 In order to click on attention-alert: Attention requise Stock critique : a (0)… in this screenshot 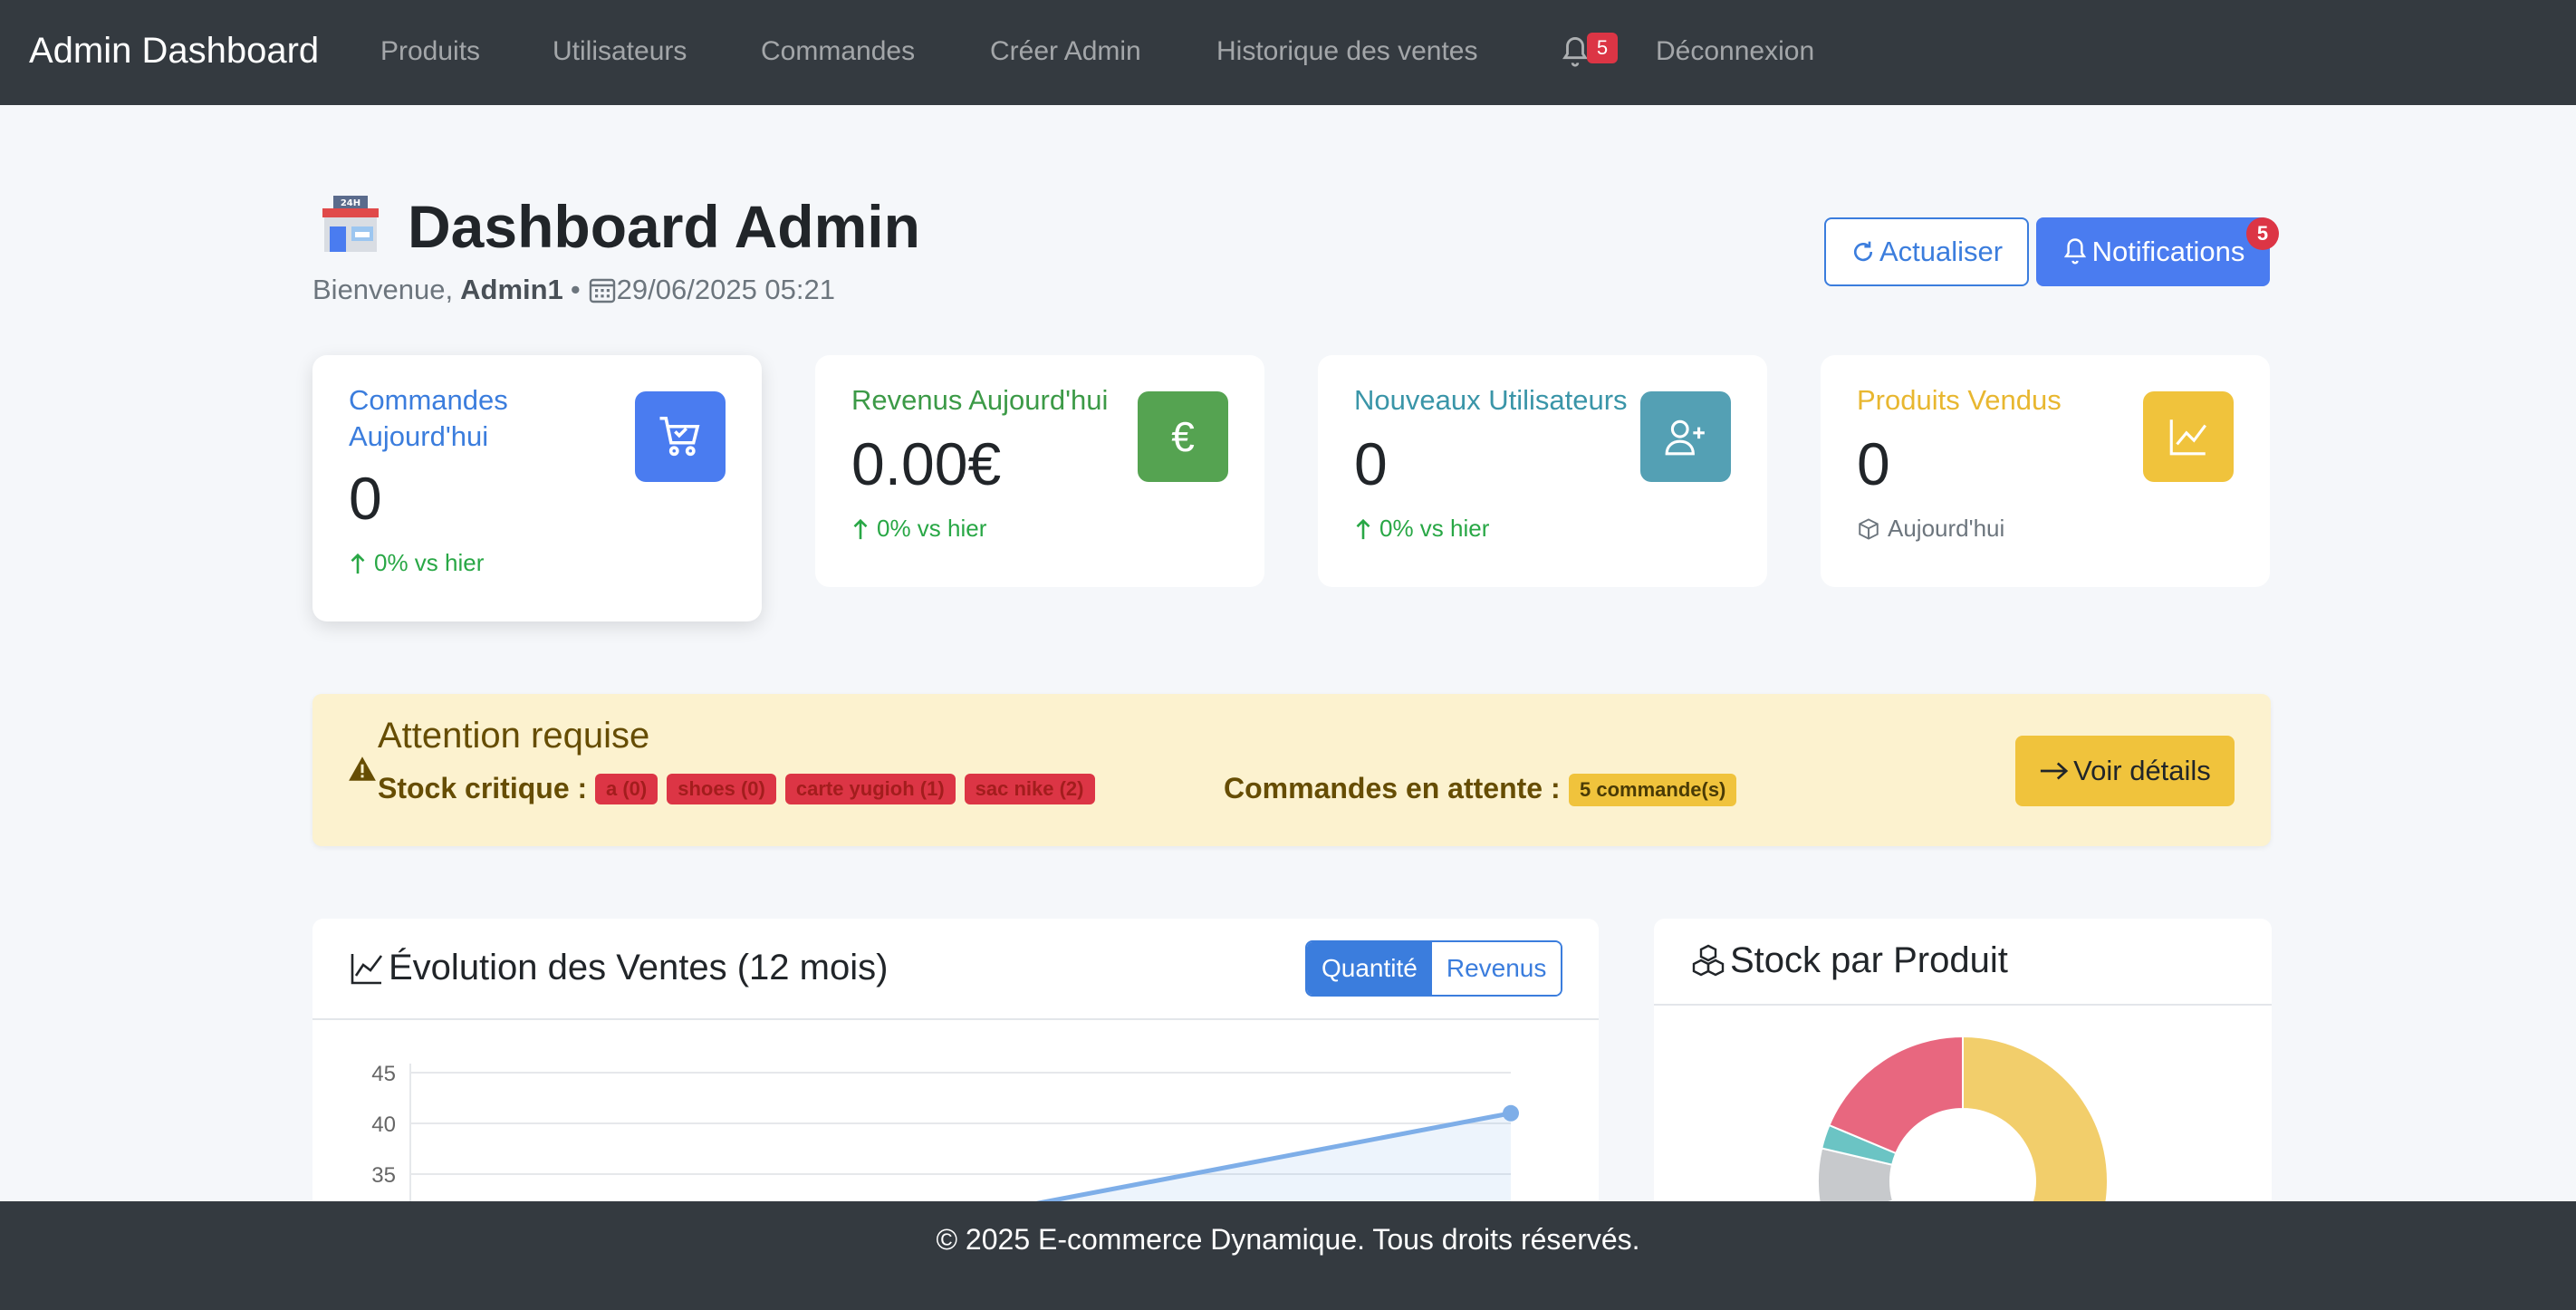, I will do `click(1291, 770)`.